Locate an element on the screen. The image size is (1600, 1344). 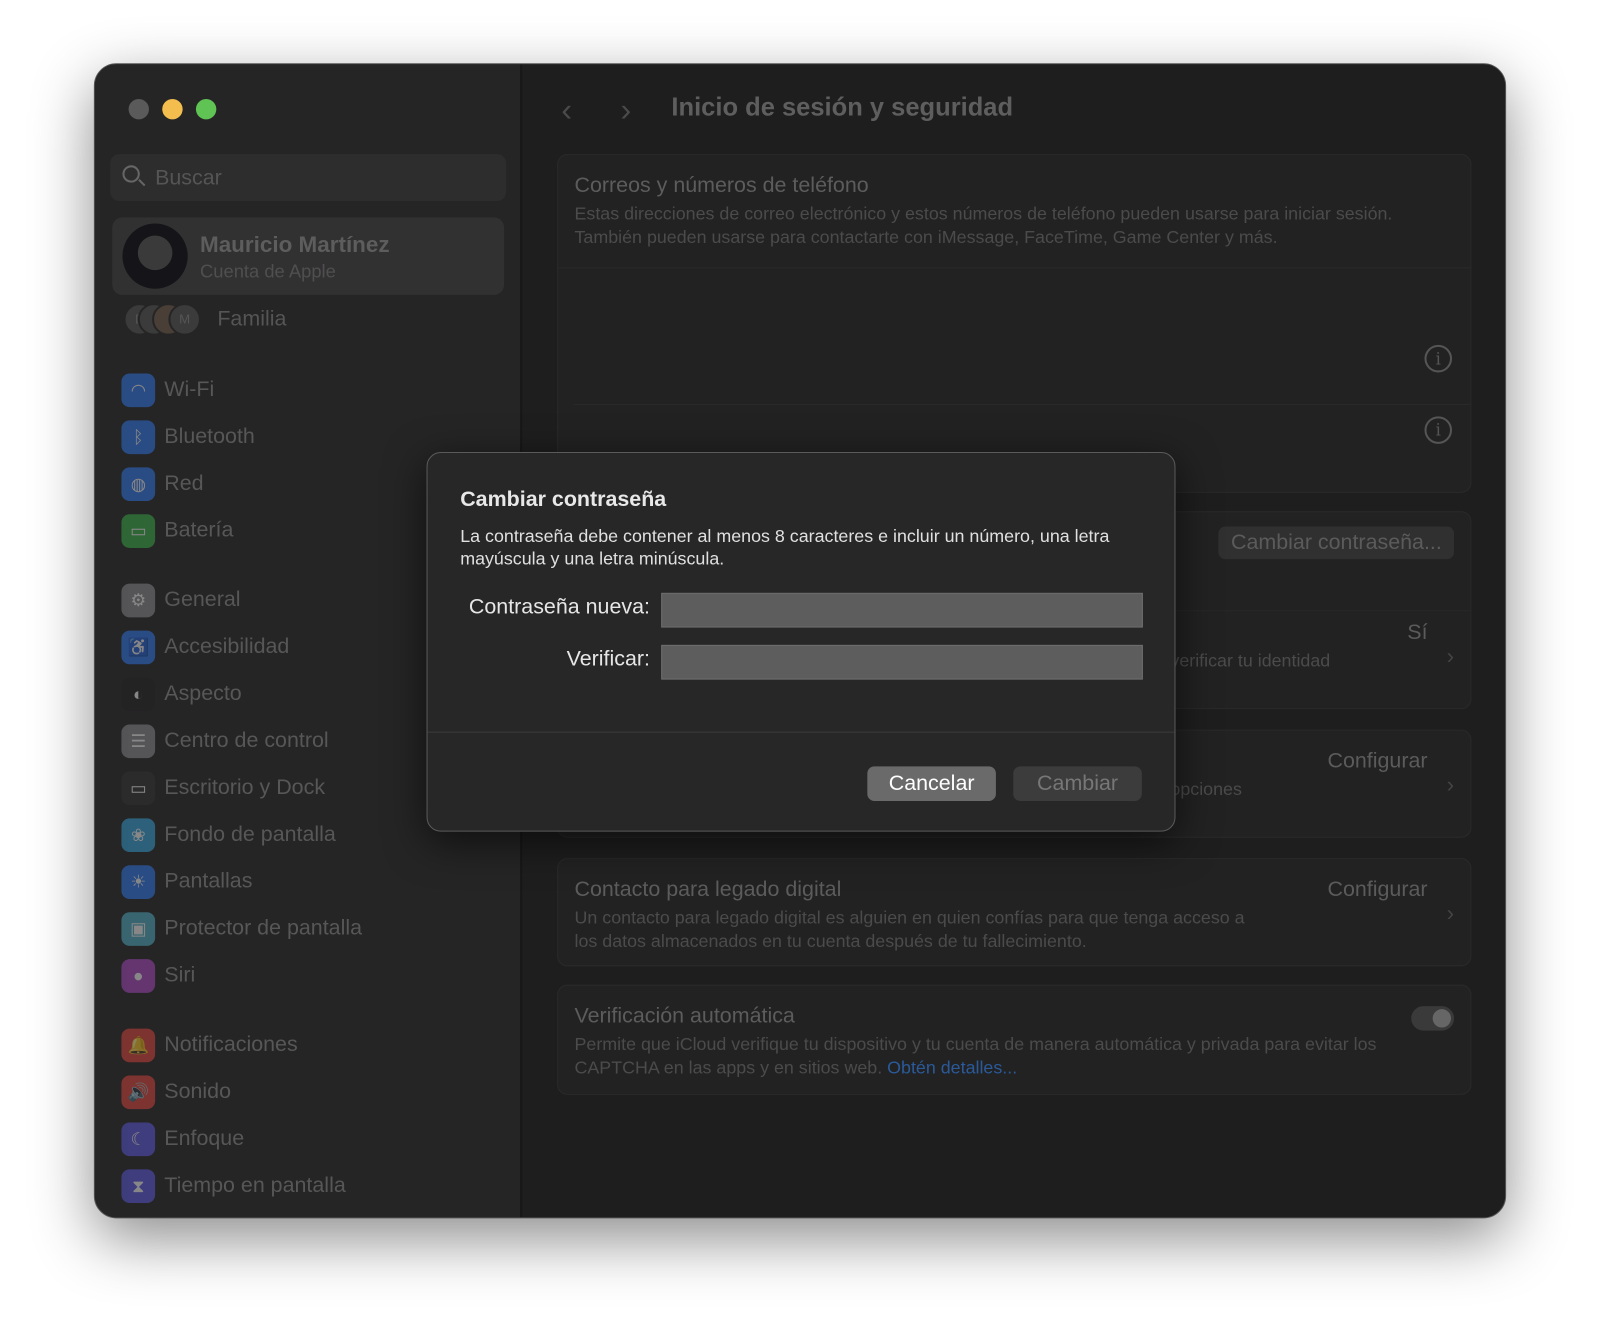
account-name: Mauricio Martínez is located at coordinates (294, 244).